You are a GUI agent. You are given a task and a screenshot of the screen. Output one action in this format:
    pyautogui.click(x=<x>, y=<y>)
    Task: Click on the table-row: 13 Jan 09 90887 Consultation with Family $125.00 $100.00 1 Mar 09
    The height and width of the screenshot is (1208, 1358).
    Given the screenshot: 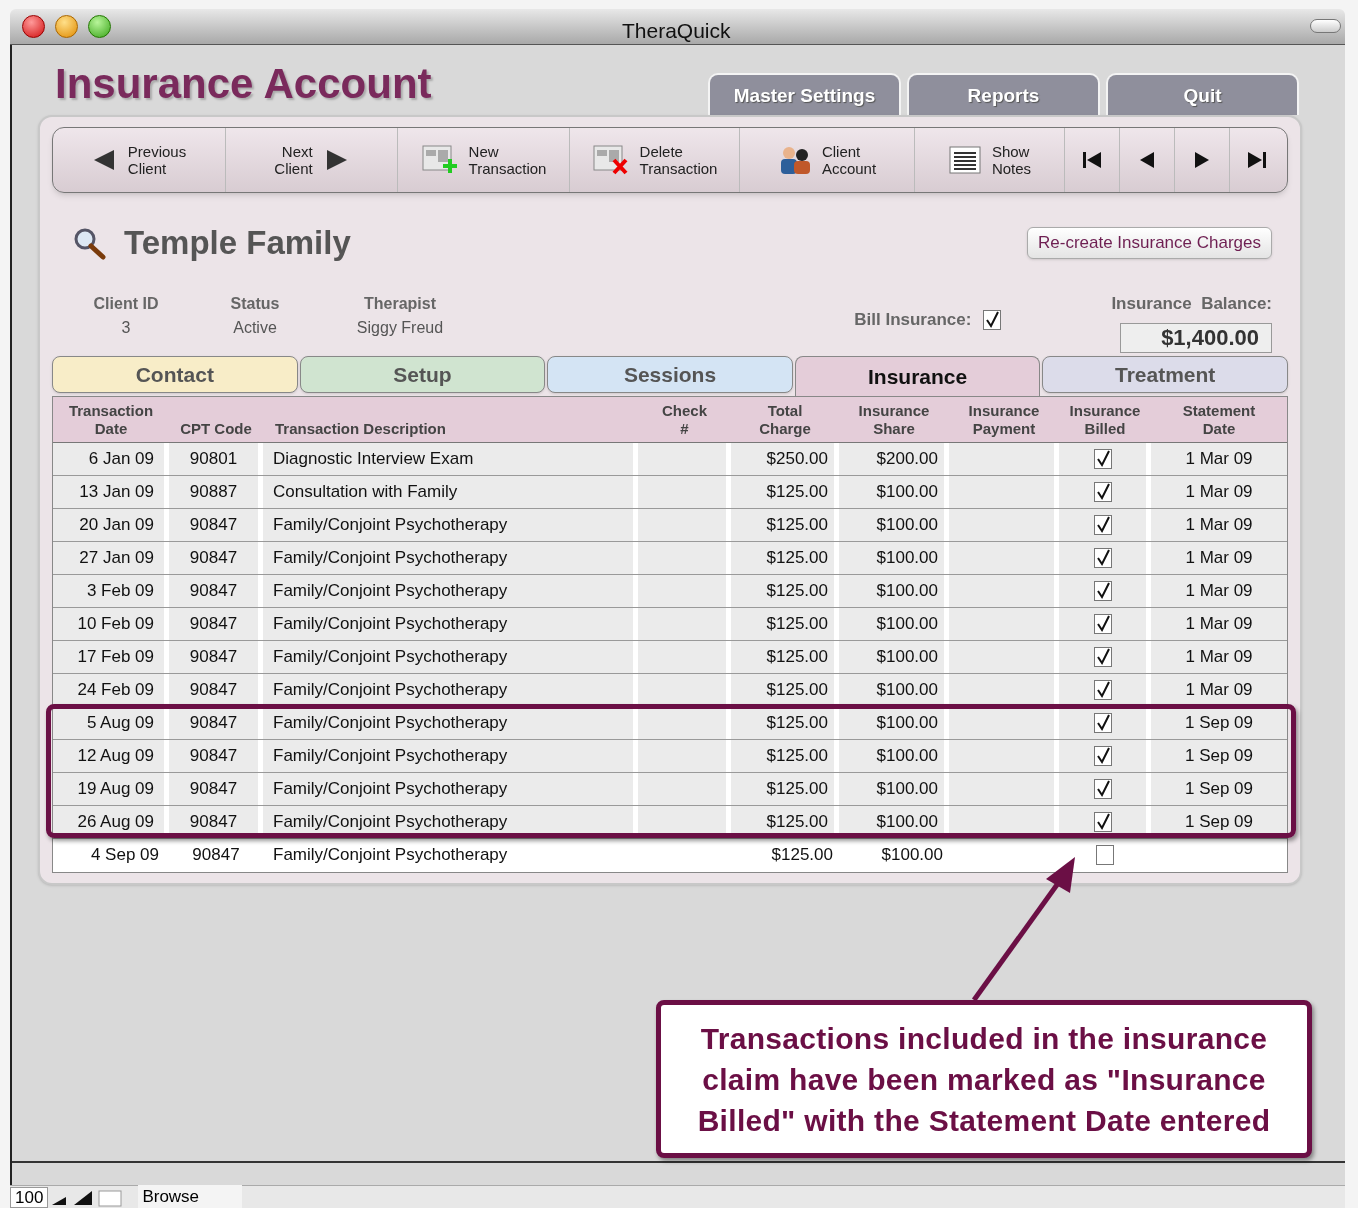 What is the action you would take?
    pyautogui.click(x=670, y=492)
    